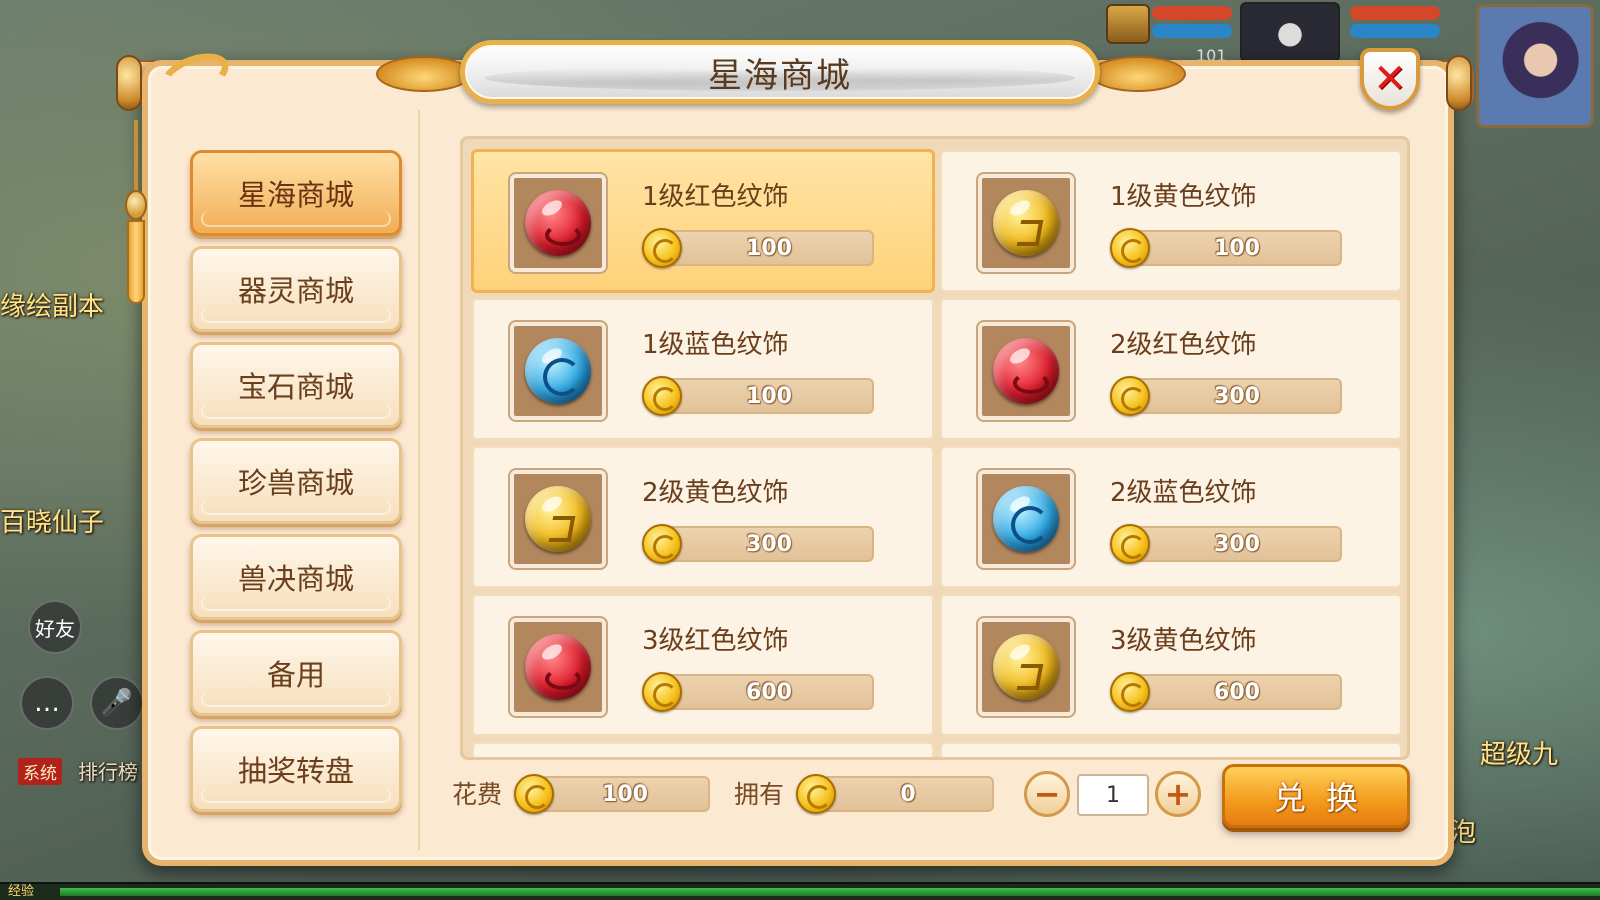 This screenshot has width=1600, height=900. What do you see at coordinates (108, 770) in the screenshot?
I see `ranking-label: 排行榜` at bounding box center [108, 770].